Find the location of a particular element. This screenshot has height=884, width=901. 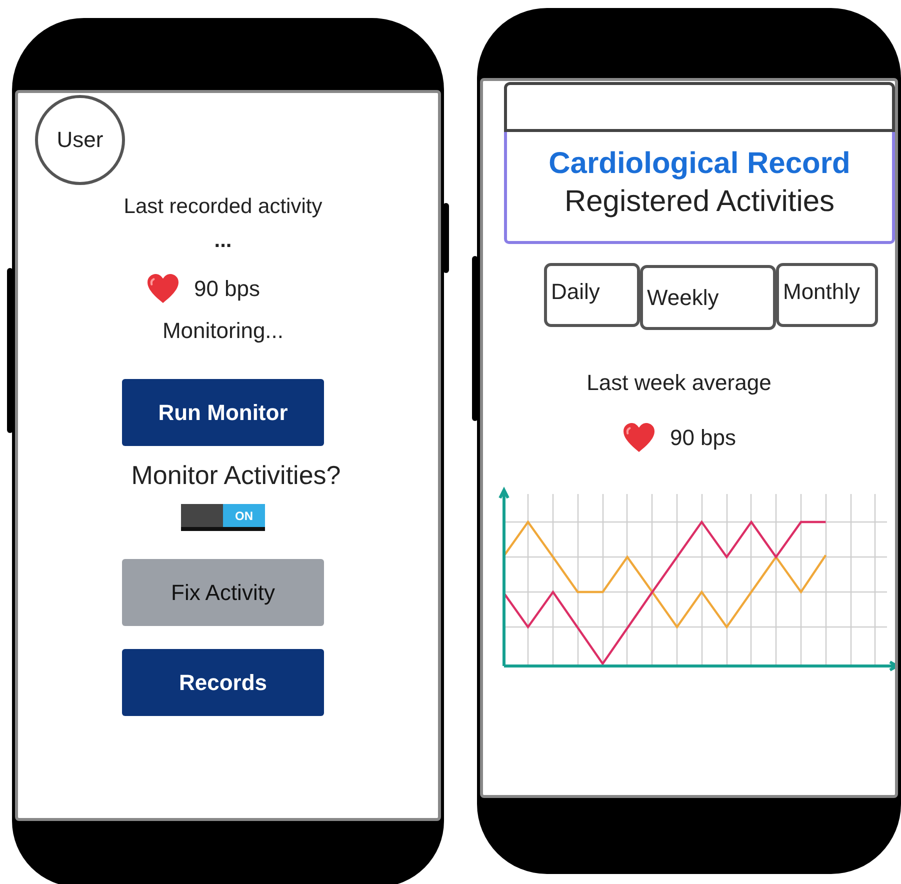

record-subtitle: Registered Activities is located at coordinates (699, 201).